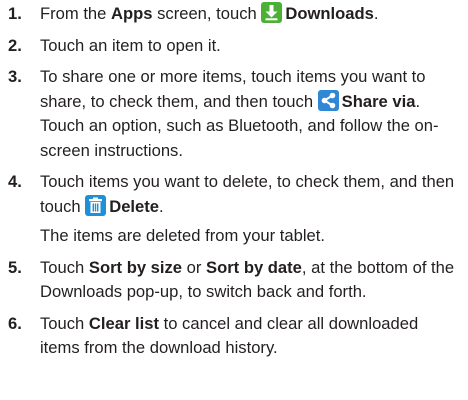 This screenshot has width=468, height=400. Describe the element at coordinates (15, 13) in the screenshot. I see `step-number: 1.` at that location.